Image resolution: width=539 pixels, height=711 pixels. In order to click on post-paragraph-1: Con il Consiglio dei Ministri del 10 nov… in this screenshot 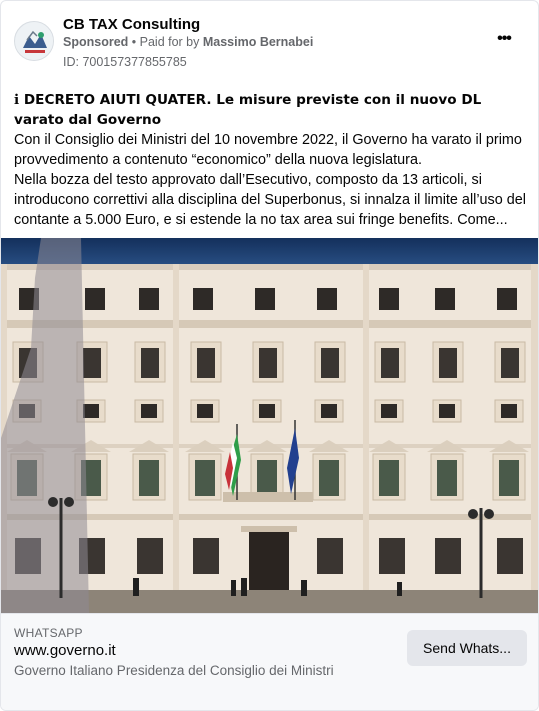, I will do `click(268, 150)`.